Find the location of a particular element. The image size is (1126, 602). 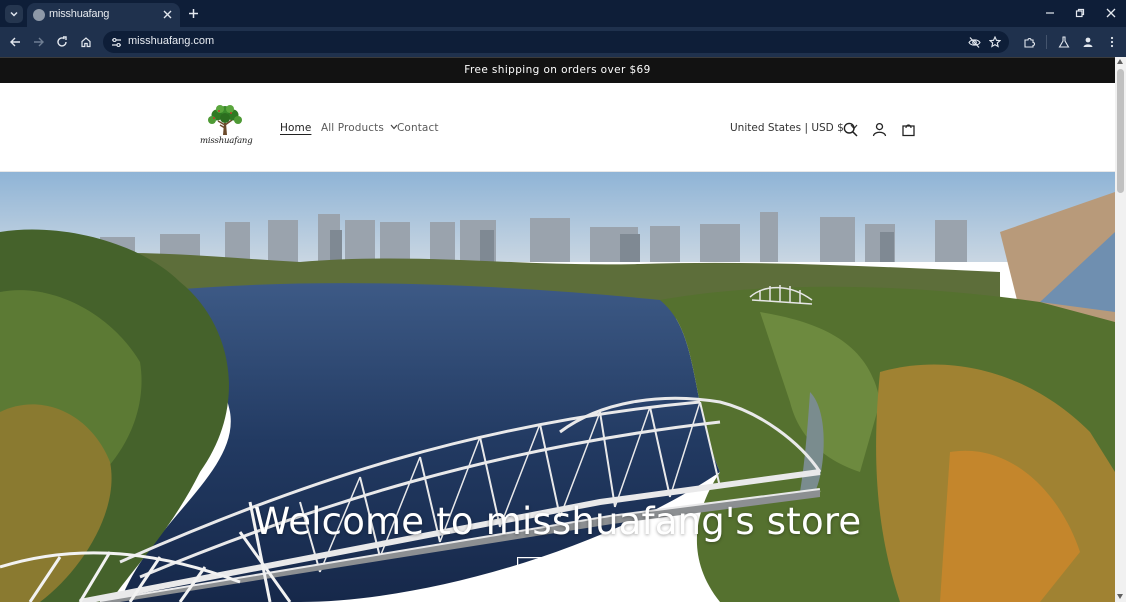

arrow-right-icon is located at coordinates (39, 42).